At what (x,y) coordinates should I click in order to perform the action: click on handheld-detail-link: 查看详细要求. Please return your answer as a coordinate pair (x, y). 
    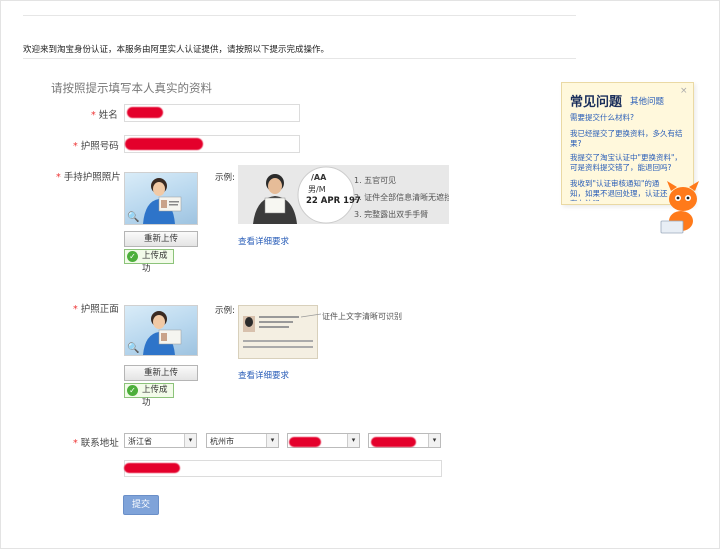
    Looking at the image, I should click on (263, 241).